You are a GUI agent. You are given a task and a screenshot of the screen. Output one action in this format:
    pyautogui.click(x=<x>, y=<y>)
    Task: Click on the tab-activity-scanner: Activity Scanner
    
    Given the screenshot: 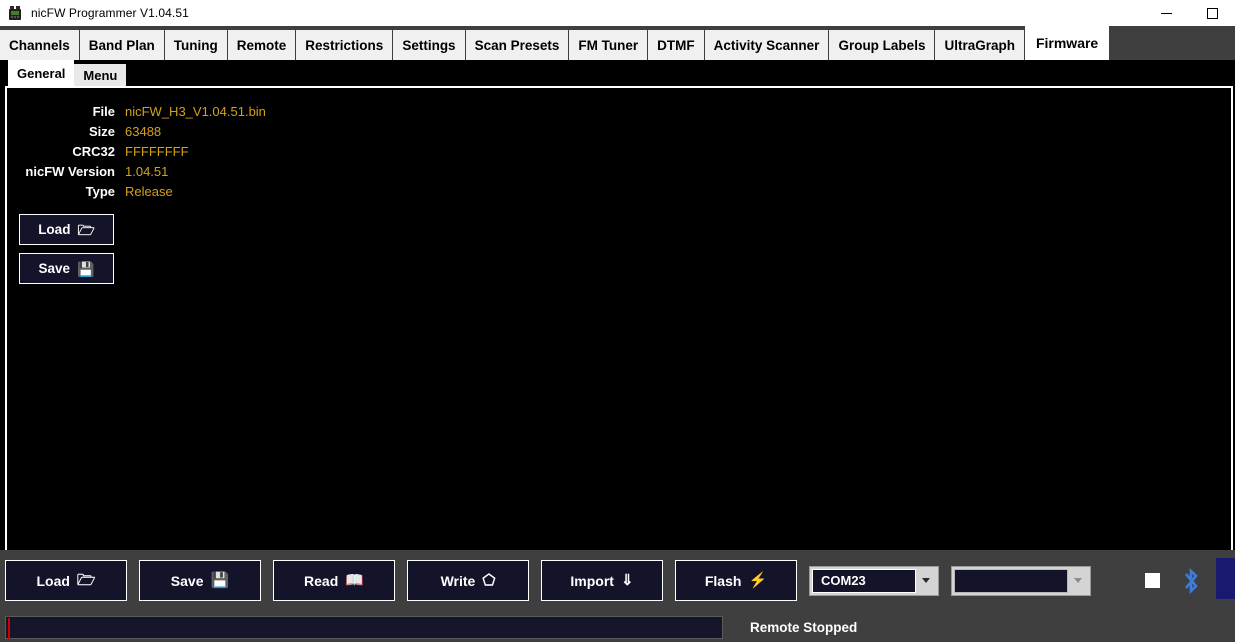 What is the action you would take?
    pyautogui.click(x=767, y=45)
    